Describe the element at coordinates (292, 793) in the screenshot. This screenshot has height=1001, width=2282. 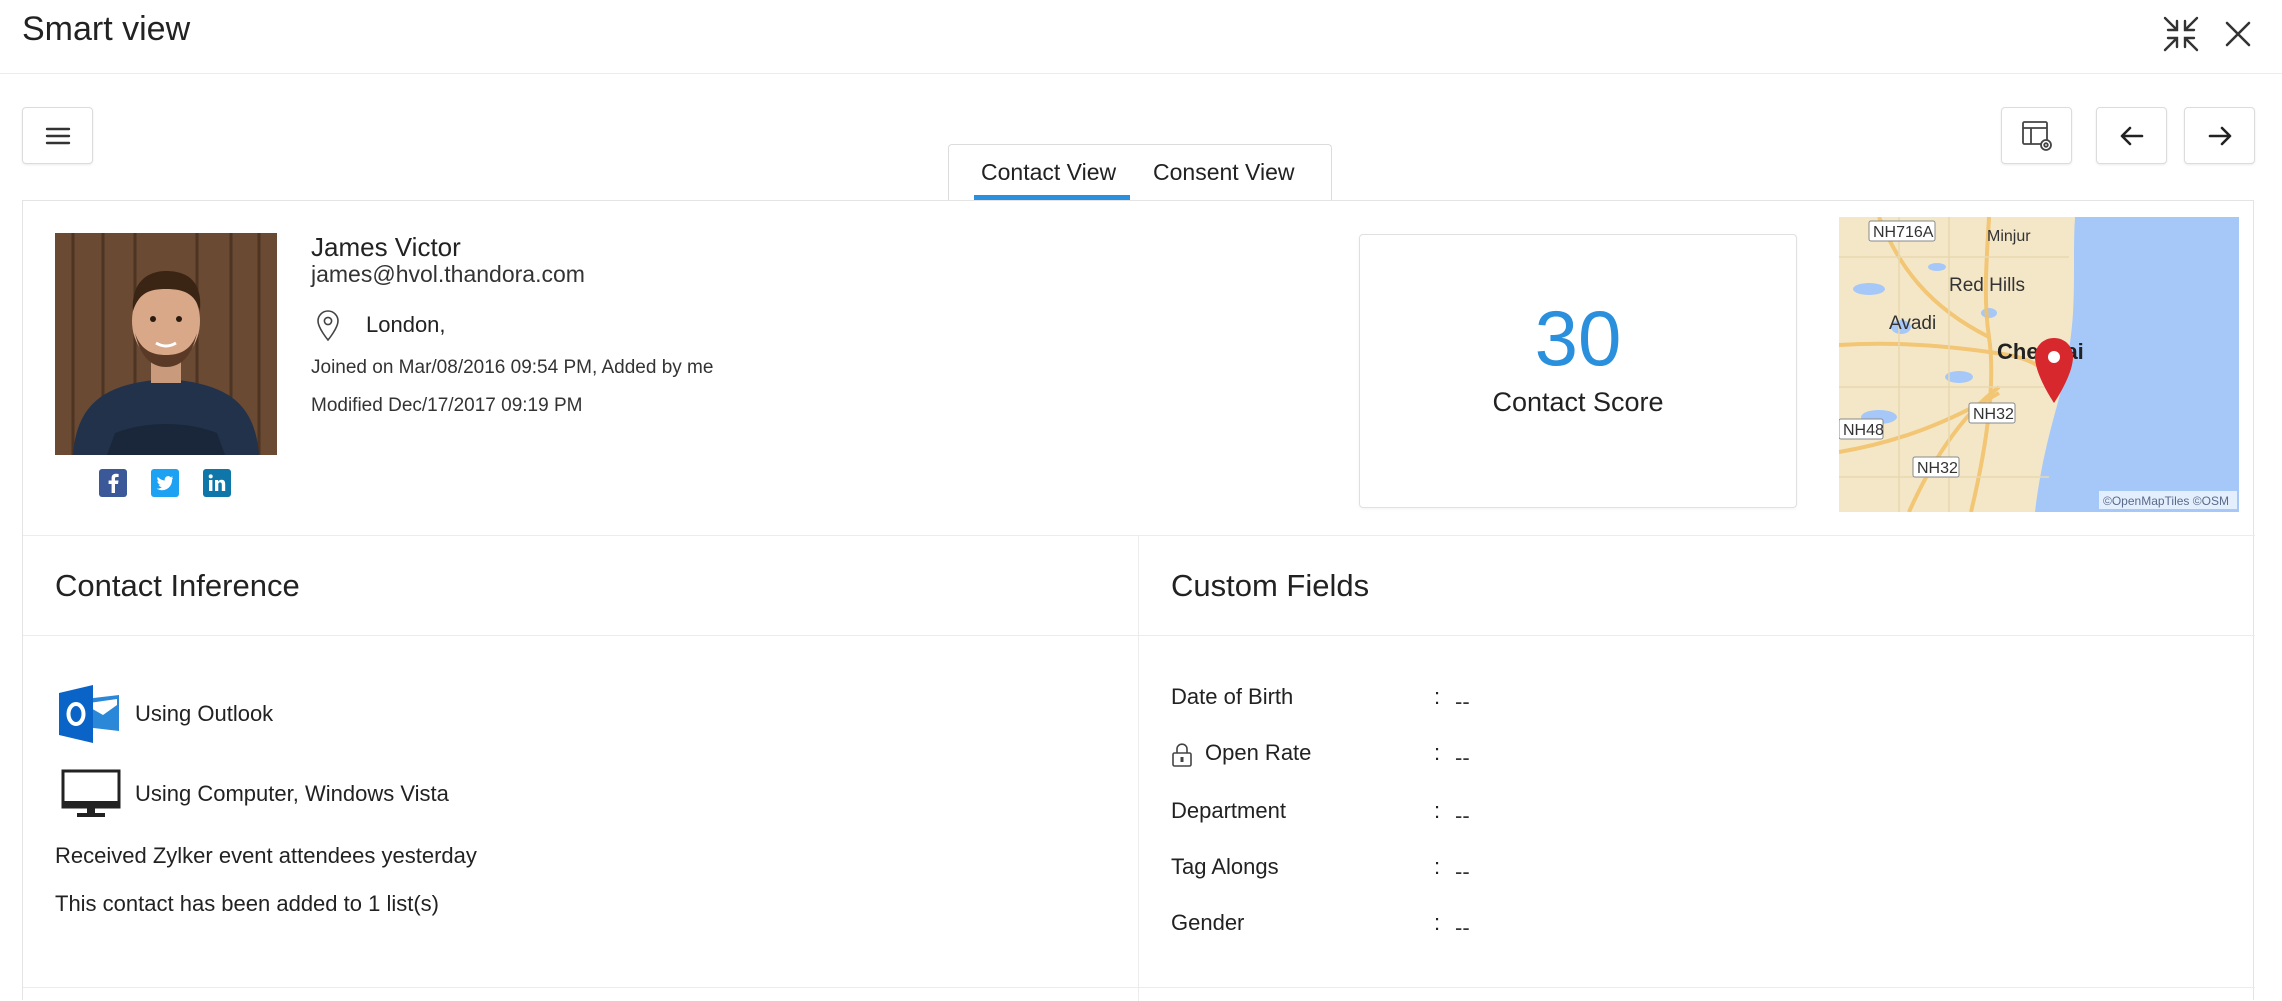
I see `inference-item: Using Computer, Windows Vista` at that location.